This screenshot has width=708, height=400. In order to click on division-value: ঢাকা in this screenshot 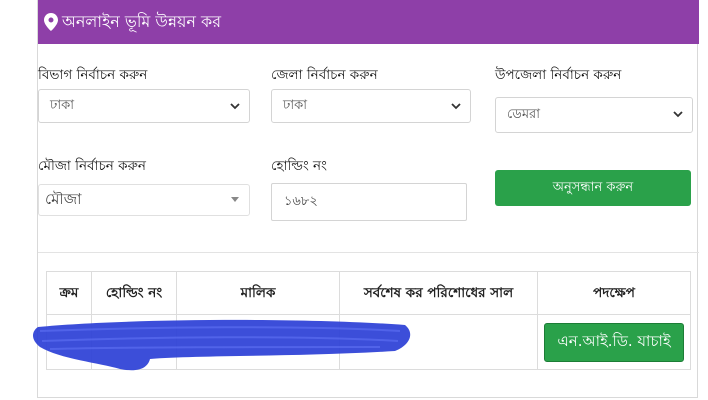, I will do `click(62, 105)`.